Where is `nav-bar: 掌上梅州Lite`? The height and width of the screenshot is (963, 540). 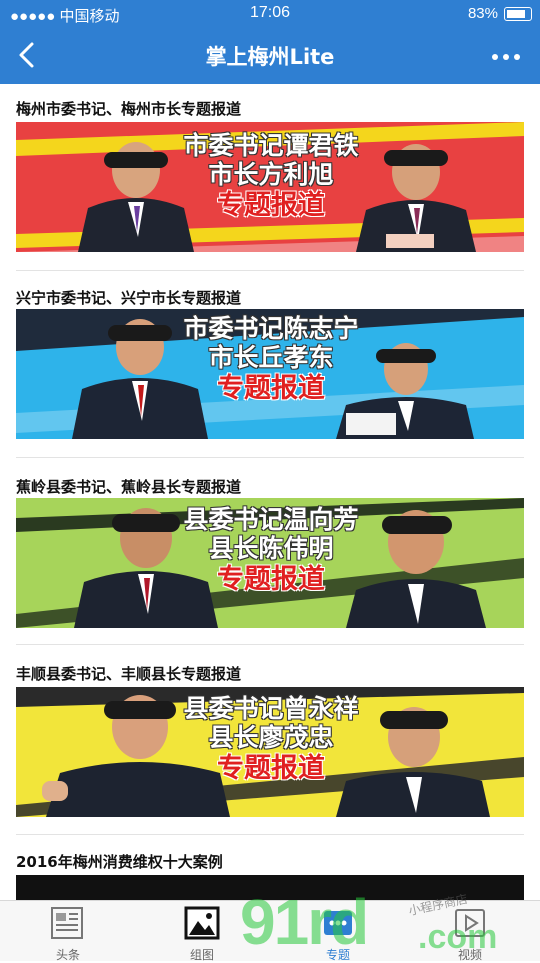 nav-bar: 掌上梅州Lite is located at coordinates (270, 56).